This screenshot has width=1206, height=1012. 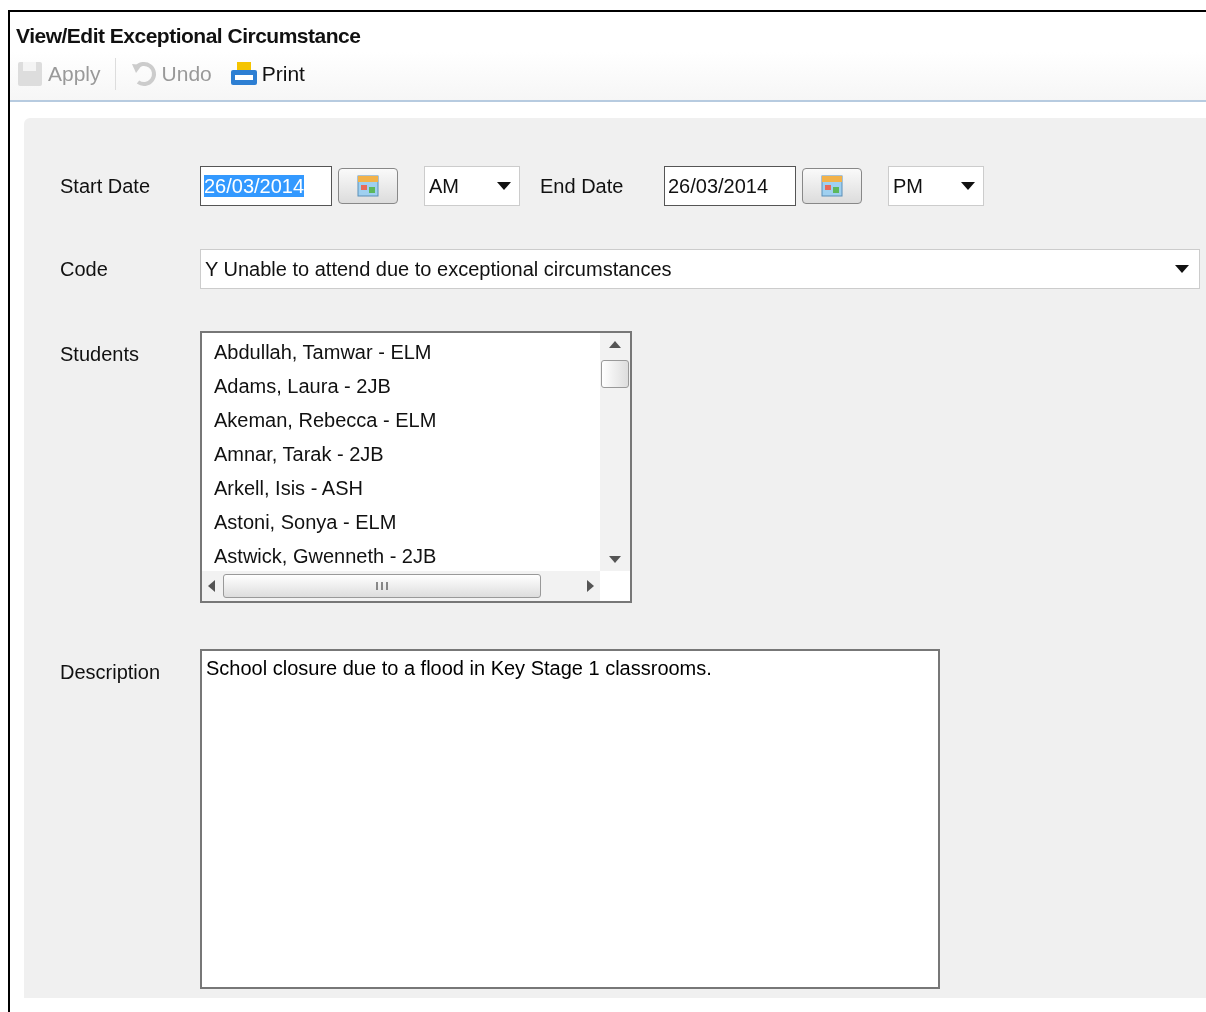 I want to click on list-item: Akeman, Rebecca - ELM, so click(x=407, y=419).